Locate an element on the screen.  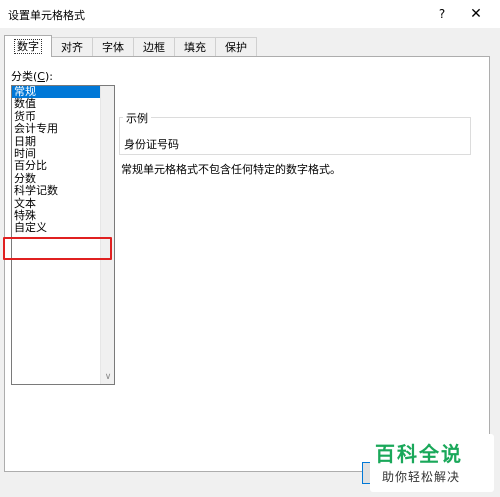
tab-strip: 数字 对齐 字体 边框 填充 保护 is located at coordinates (130, 46).